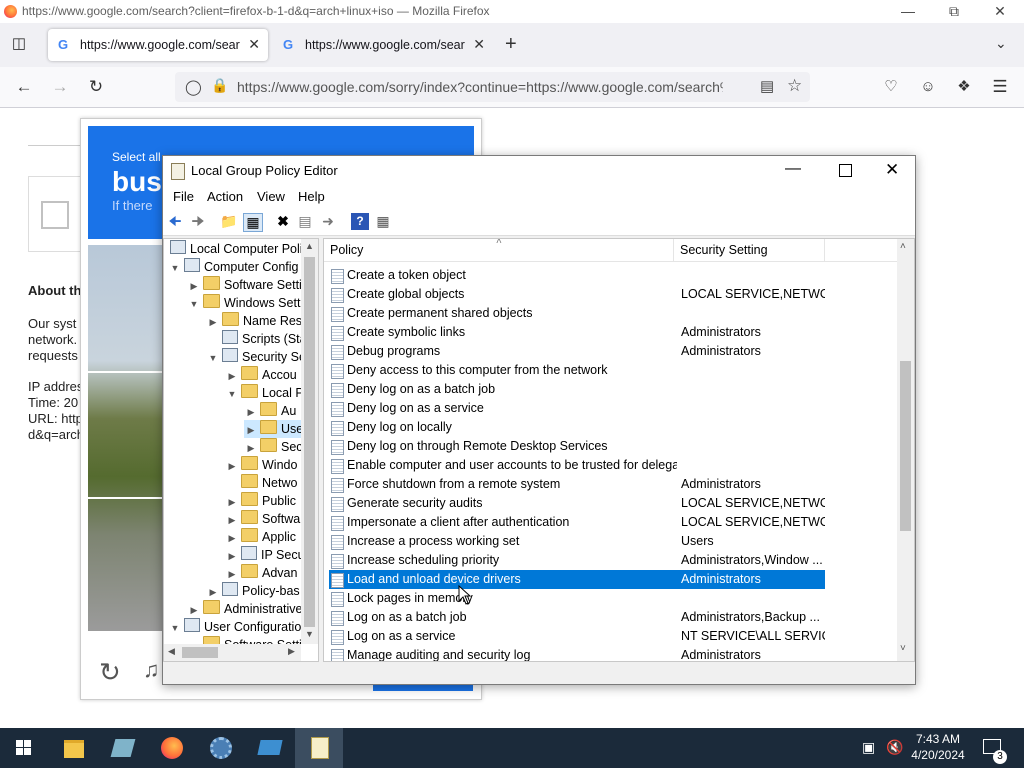 The height and width of the screenshot is (771, 1024). I want to click on forward-icon: →, so click(60, 87).